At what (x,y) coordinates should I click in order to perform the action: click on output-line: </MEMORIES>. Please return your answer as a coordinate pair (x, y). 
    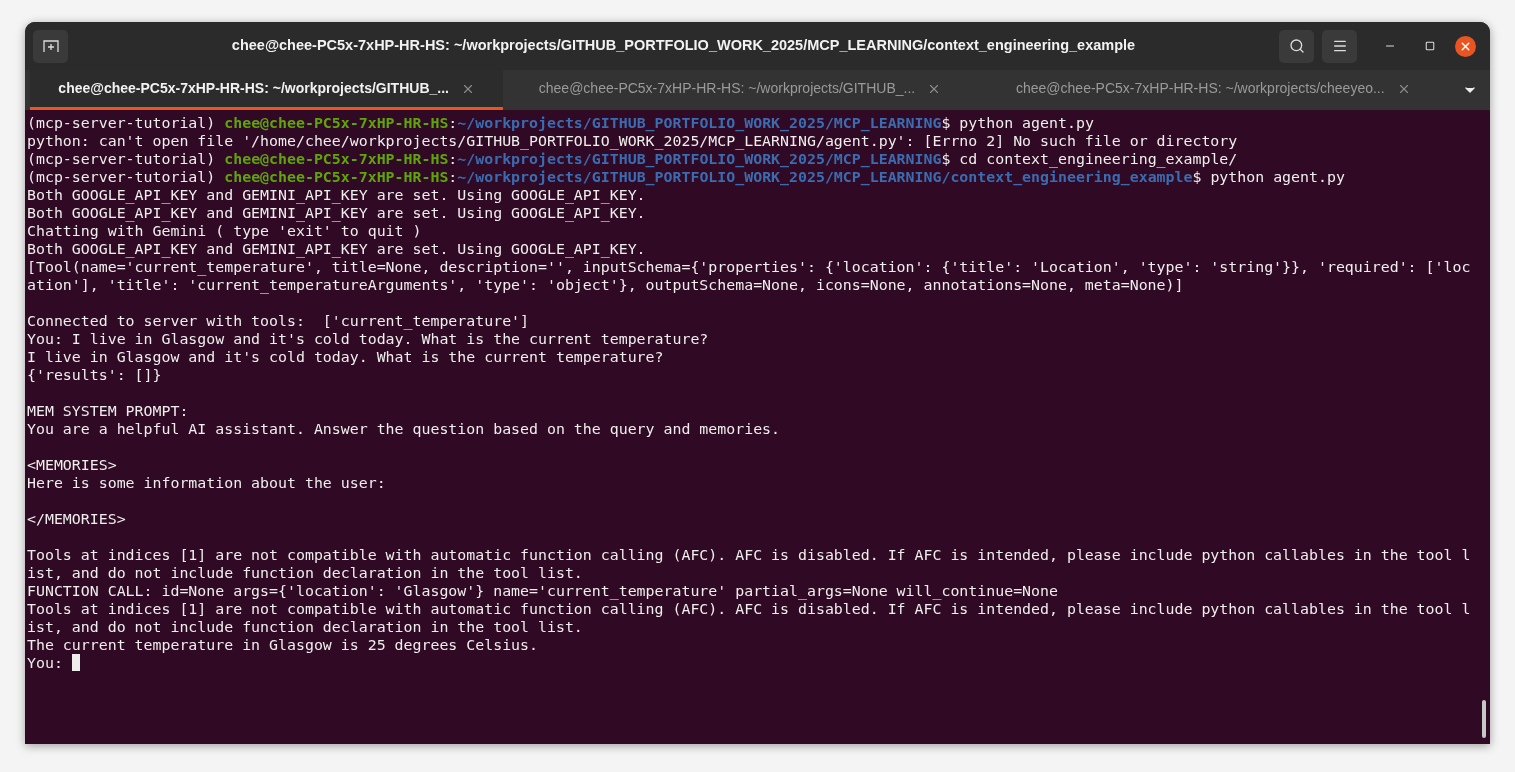
    Looking at the image, I should click on (76, 519).